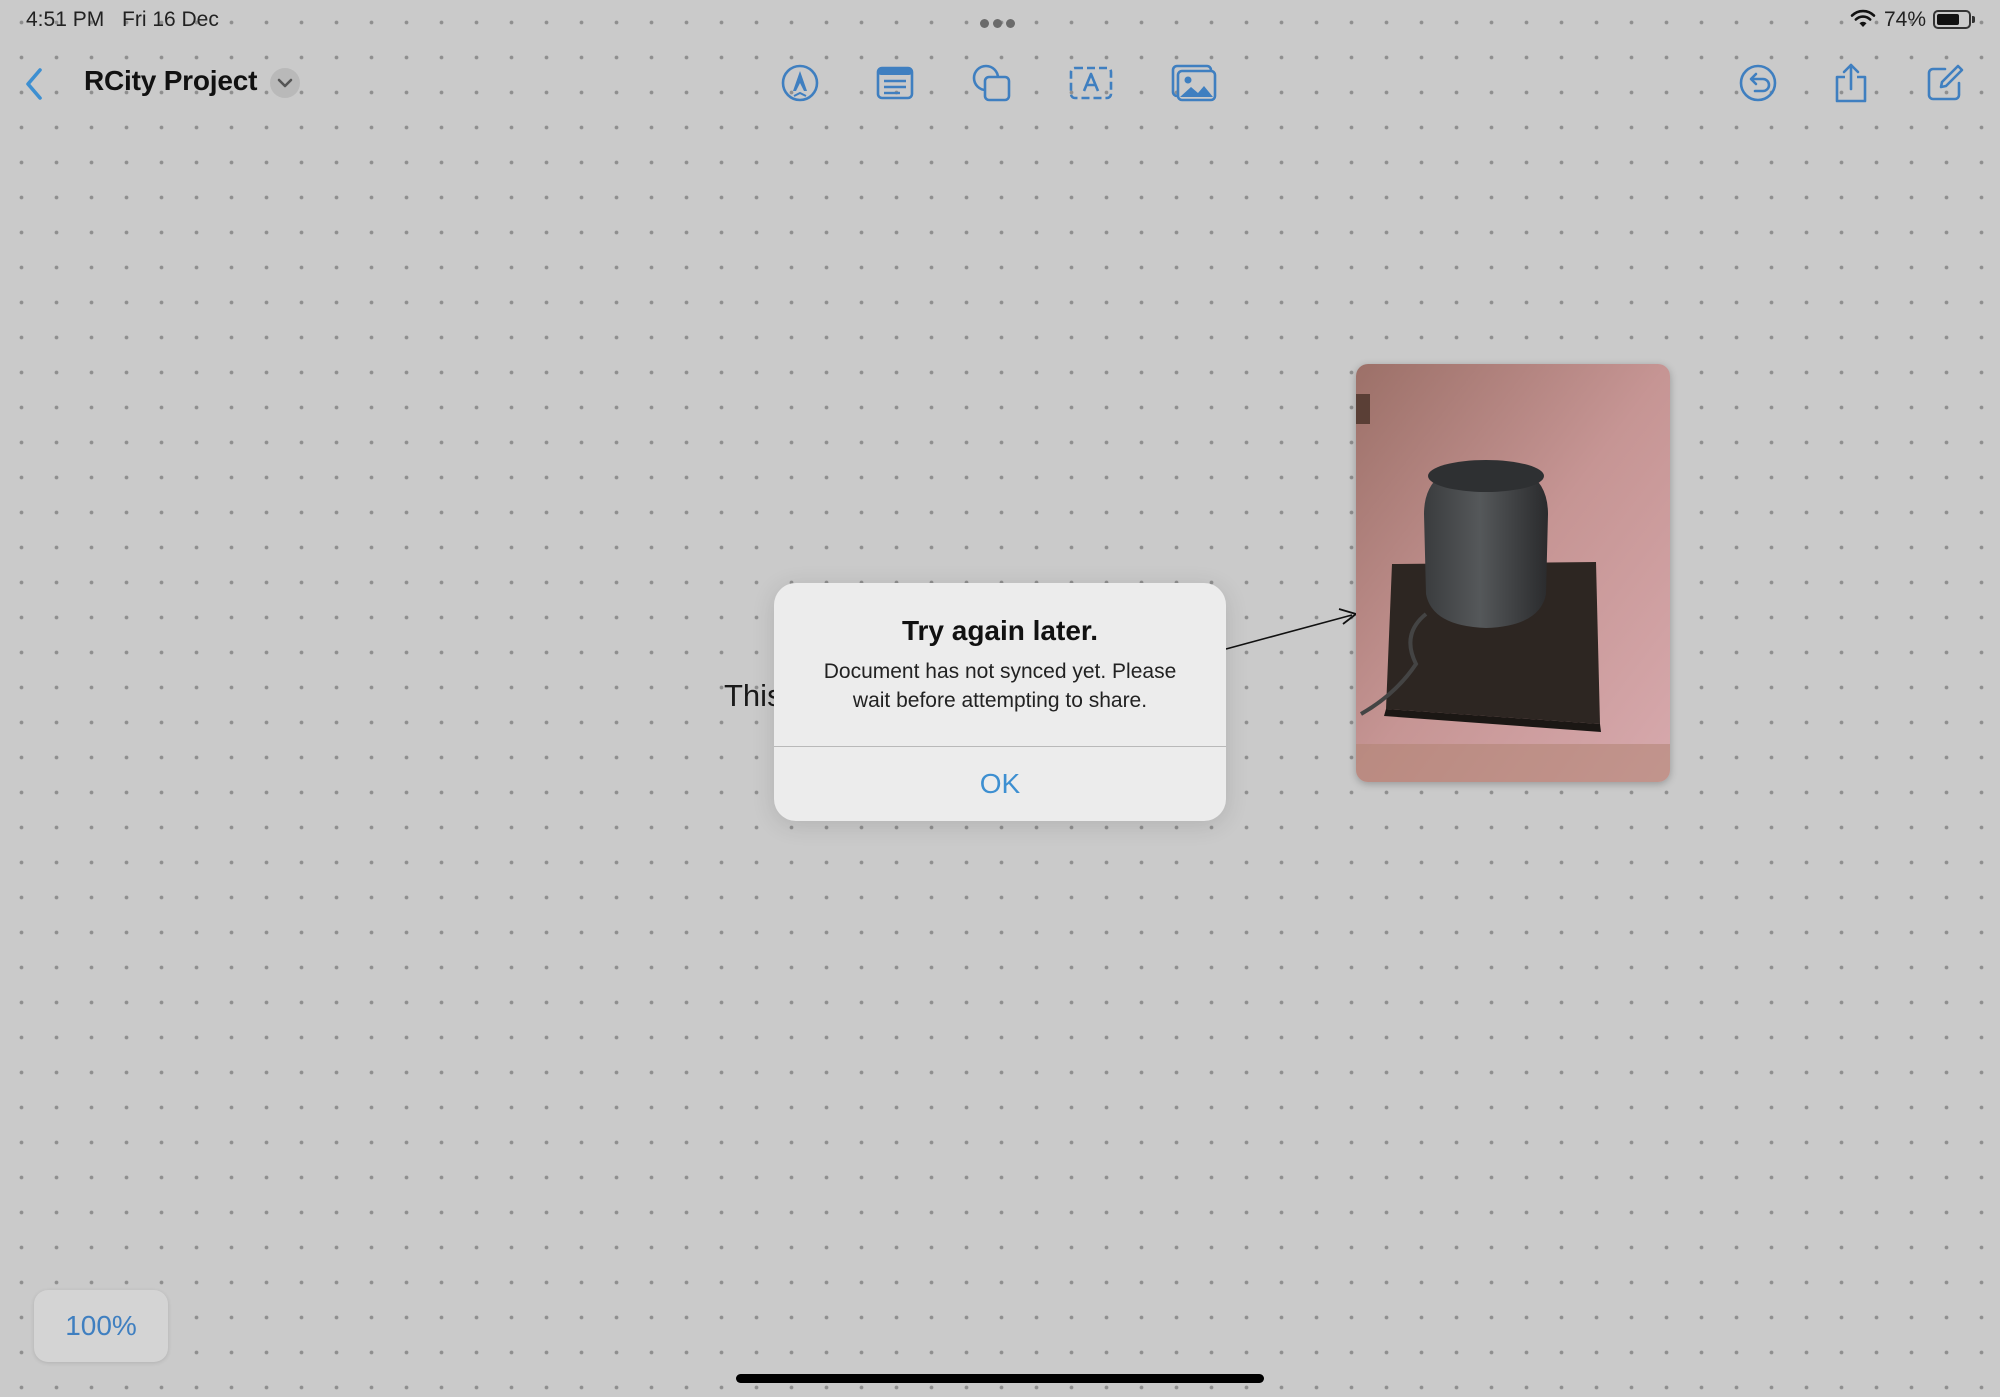 The width and height of the screenshot is (2000, 1397). I want to click on battery-percent: 74%, so click(1905, 19).